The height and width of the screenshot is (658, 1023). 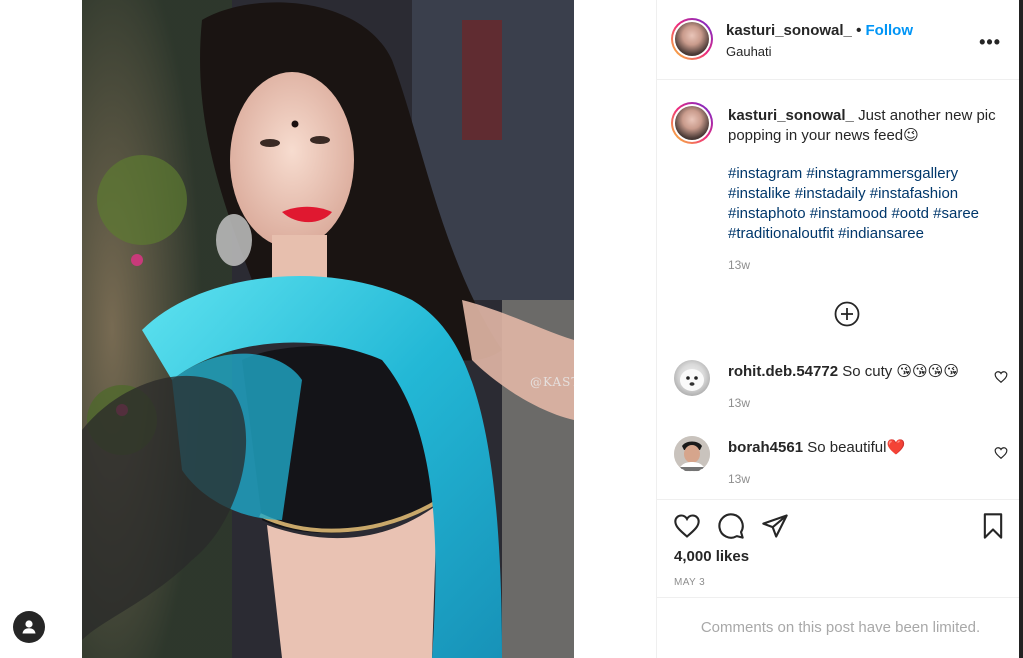 What do you see at coordinates (731, 526) in the screenshot?
I see `comment-icon` at bounding box center [731, 526].